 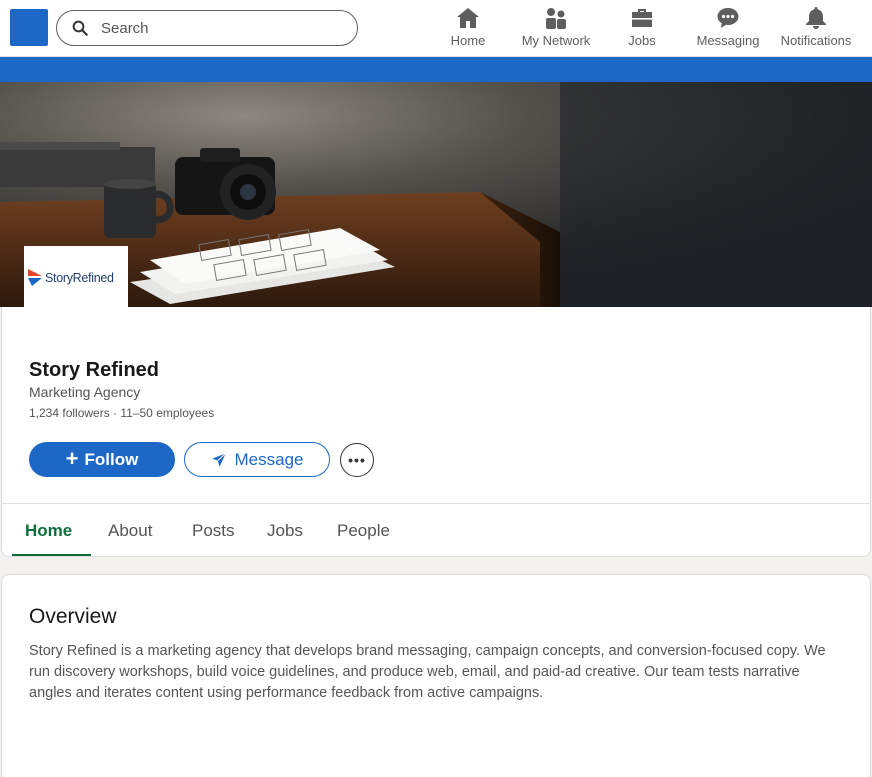 I want to click on company-logo: StoryRefined, so click(x=76, y=276).